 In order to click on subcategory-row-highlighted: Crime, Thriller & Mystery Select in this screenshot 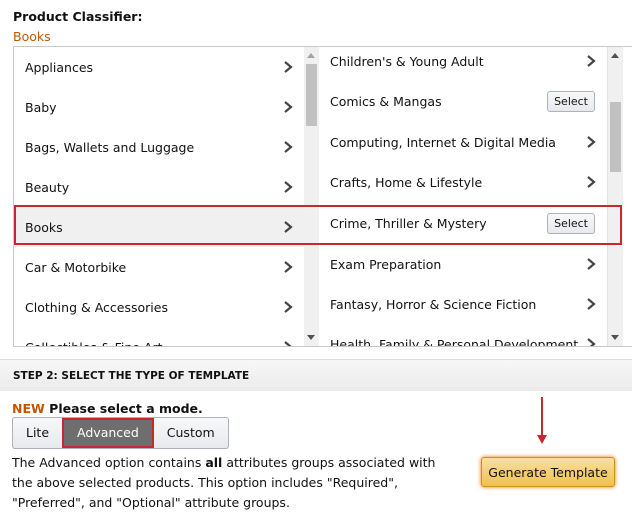, I will do `click(463, 223)`.